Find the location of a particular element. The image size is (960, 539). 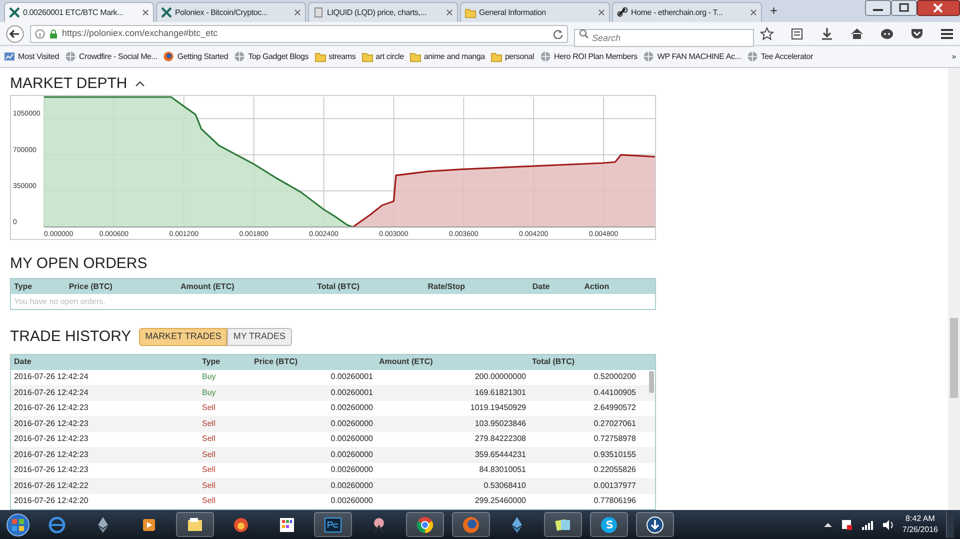

table-cell-text: 0.52000200 is located at coordinates (614, 377).